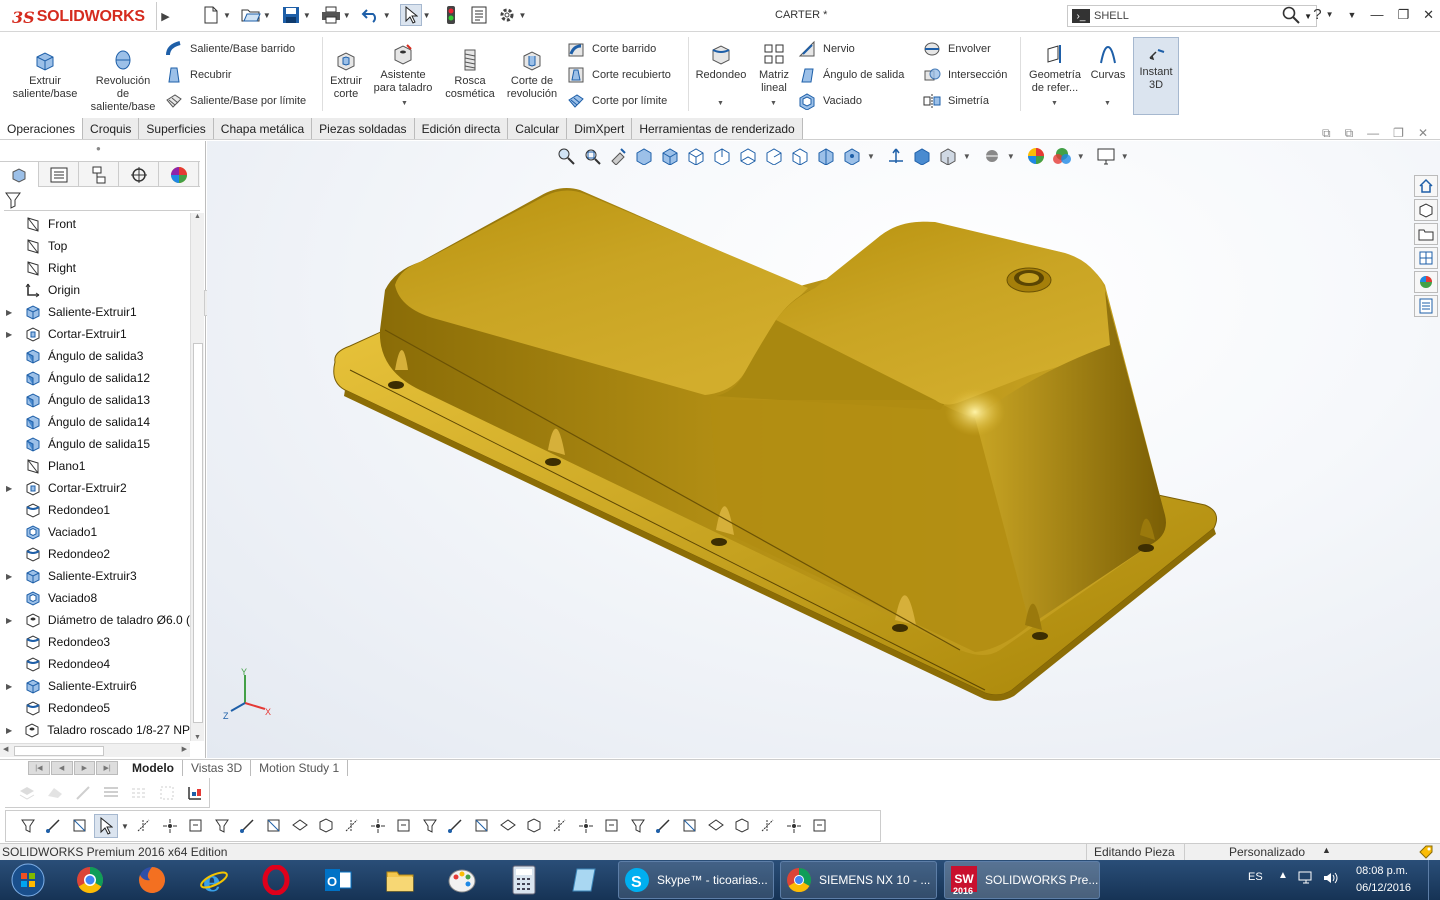 The image size is (1440, 900). Describe the element at coordinates (95, 246) in the screenshot. I see `tree-item: Top` at that location.